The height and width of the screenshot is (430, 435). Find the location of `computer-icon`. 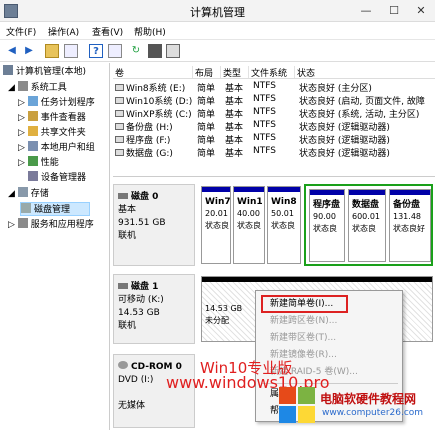

computer-icon is located at coordinates (8, 70).